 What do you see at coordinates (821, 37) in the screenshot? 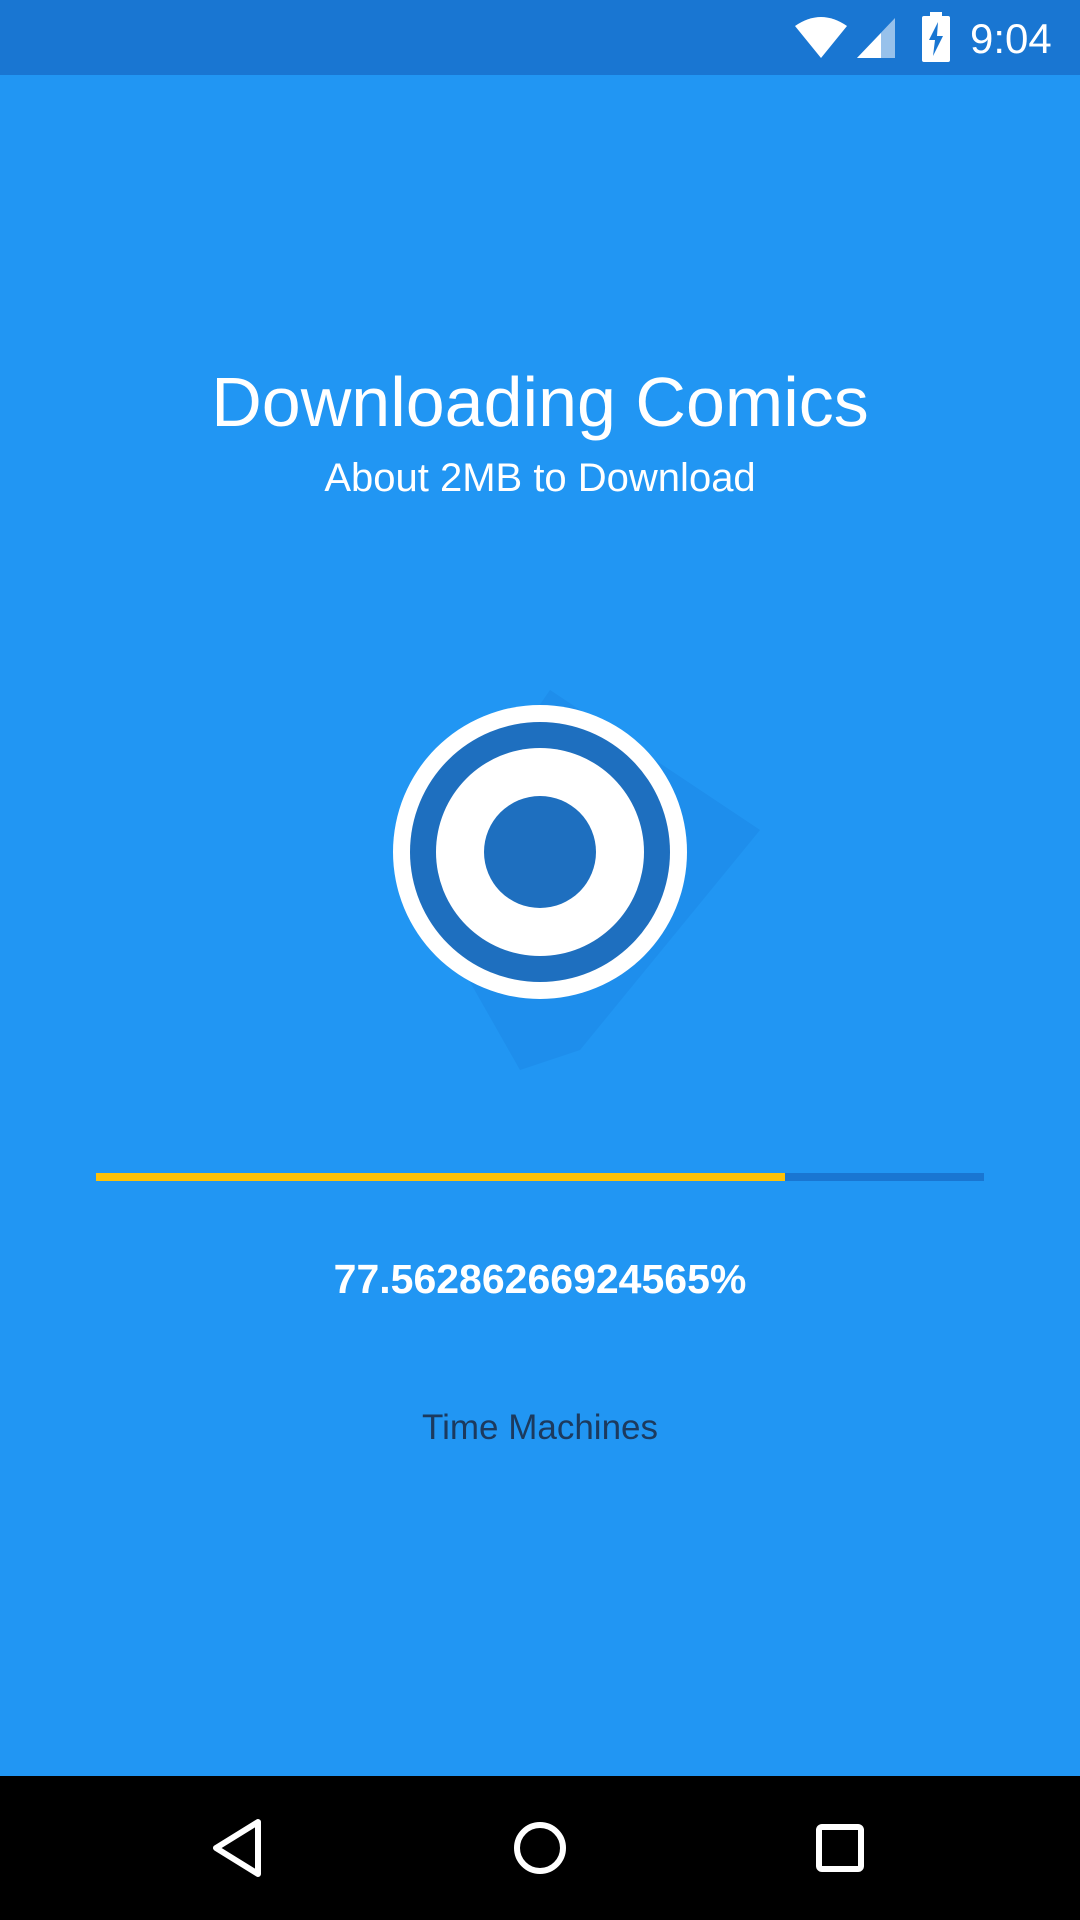
I see `wifi-icon` at bounding box center [821, 37].